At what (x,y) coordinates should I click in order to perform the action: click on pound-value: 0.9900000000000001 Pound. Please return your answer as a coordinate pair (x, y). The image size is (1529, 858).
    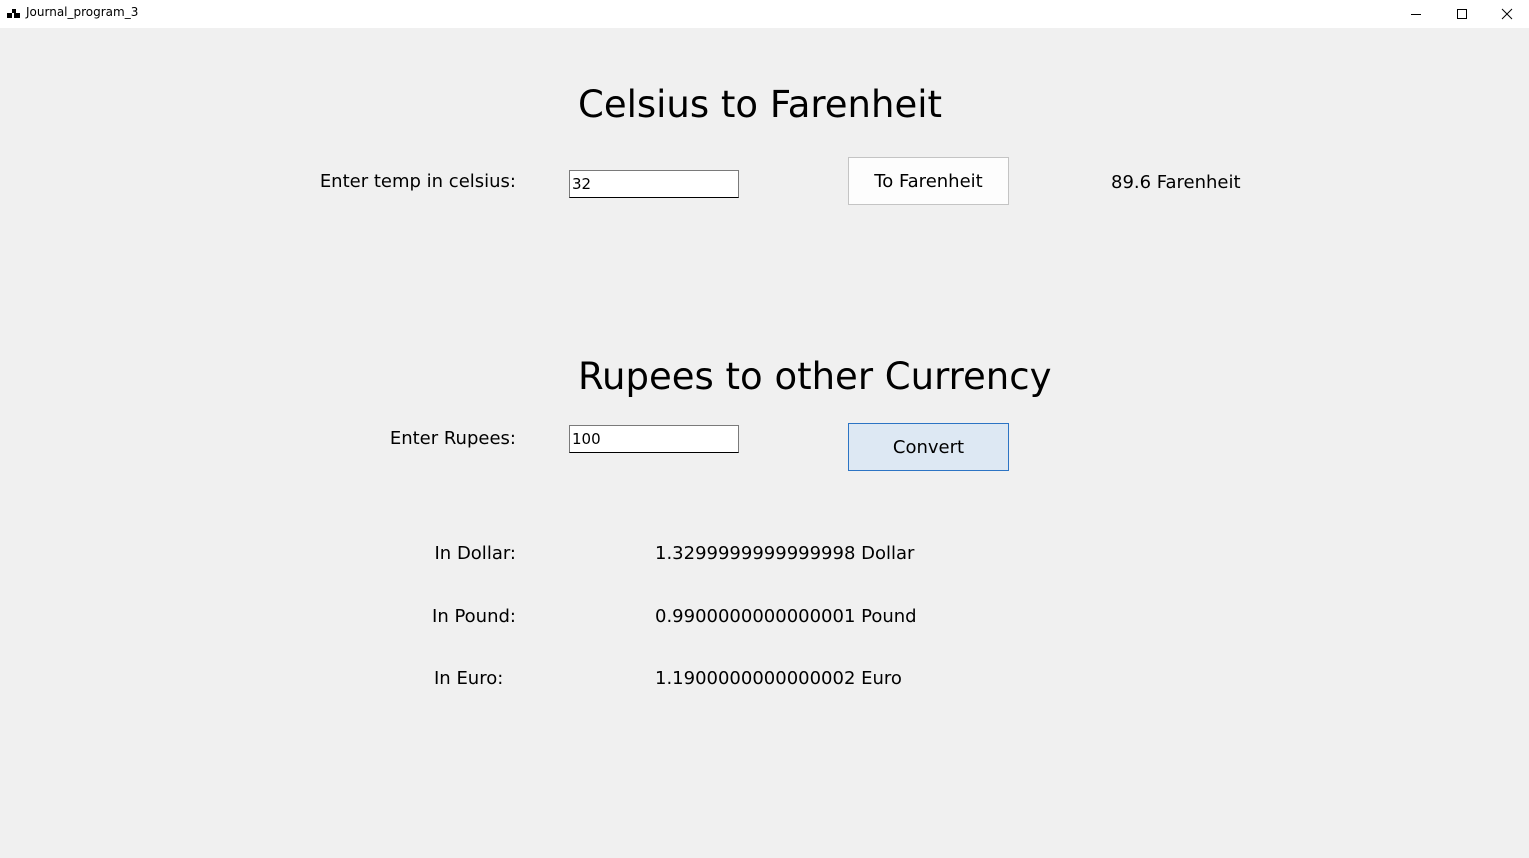
    Looking at the image, I should click on (786, 616).